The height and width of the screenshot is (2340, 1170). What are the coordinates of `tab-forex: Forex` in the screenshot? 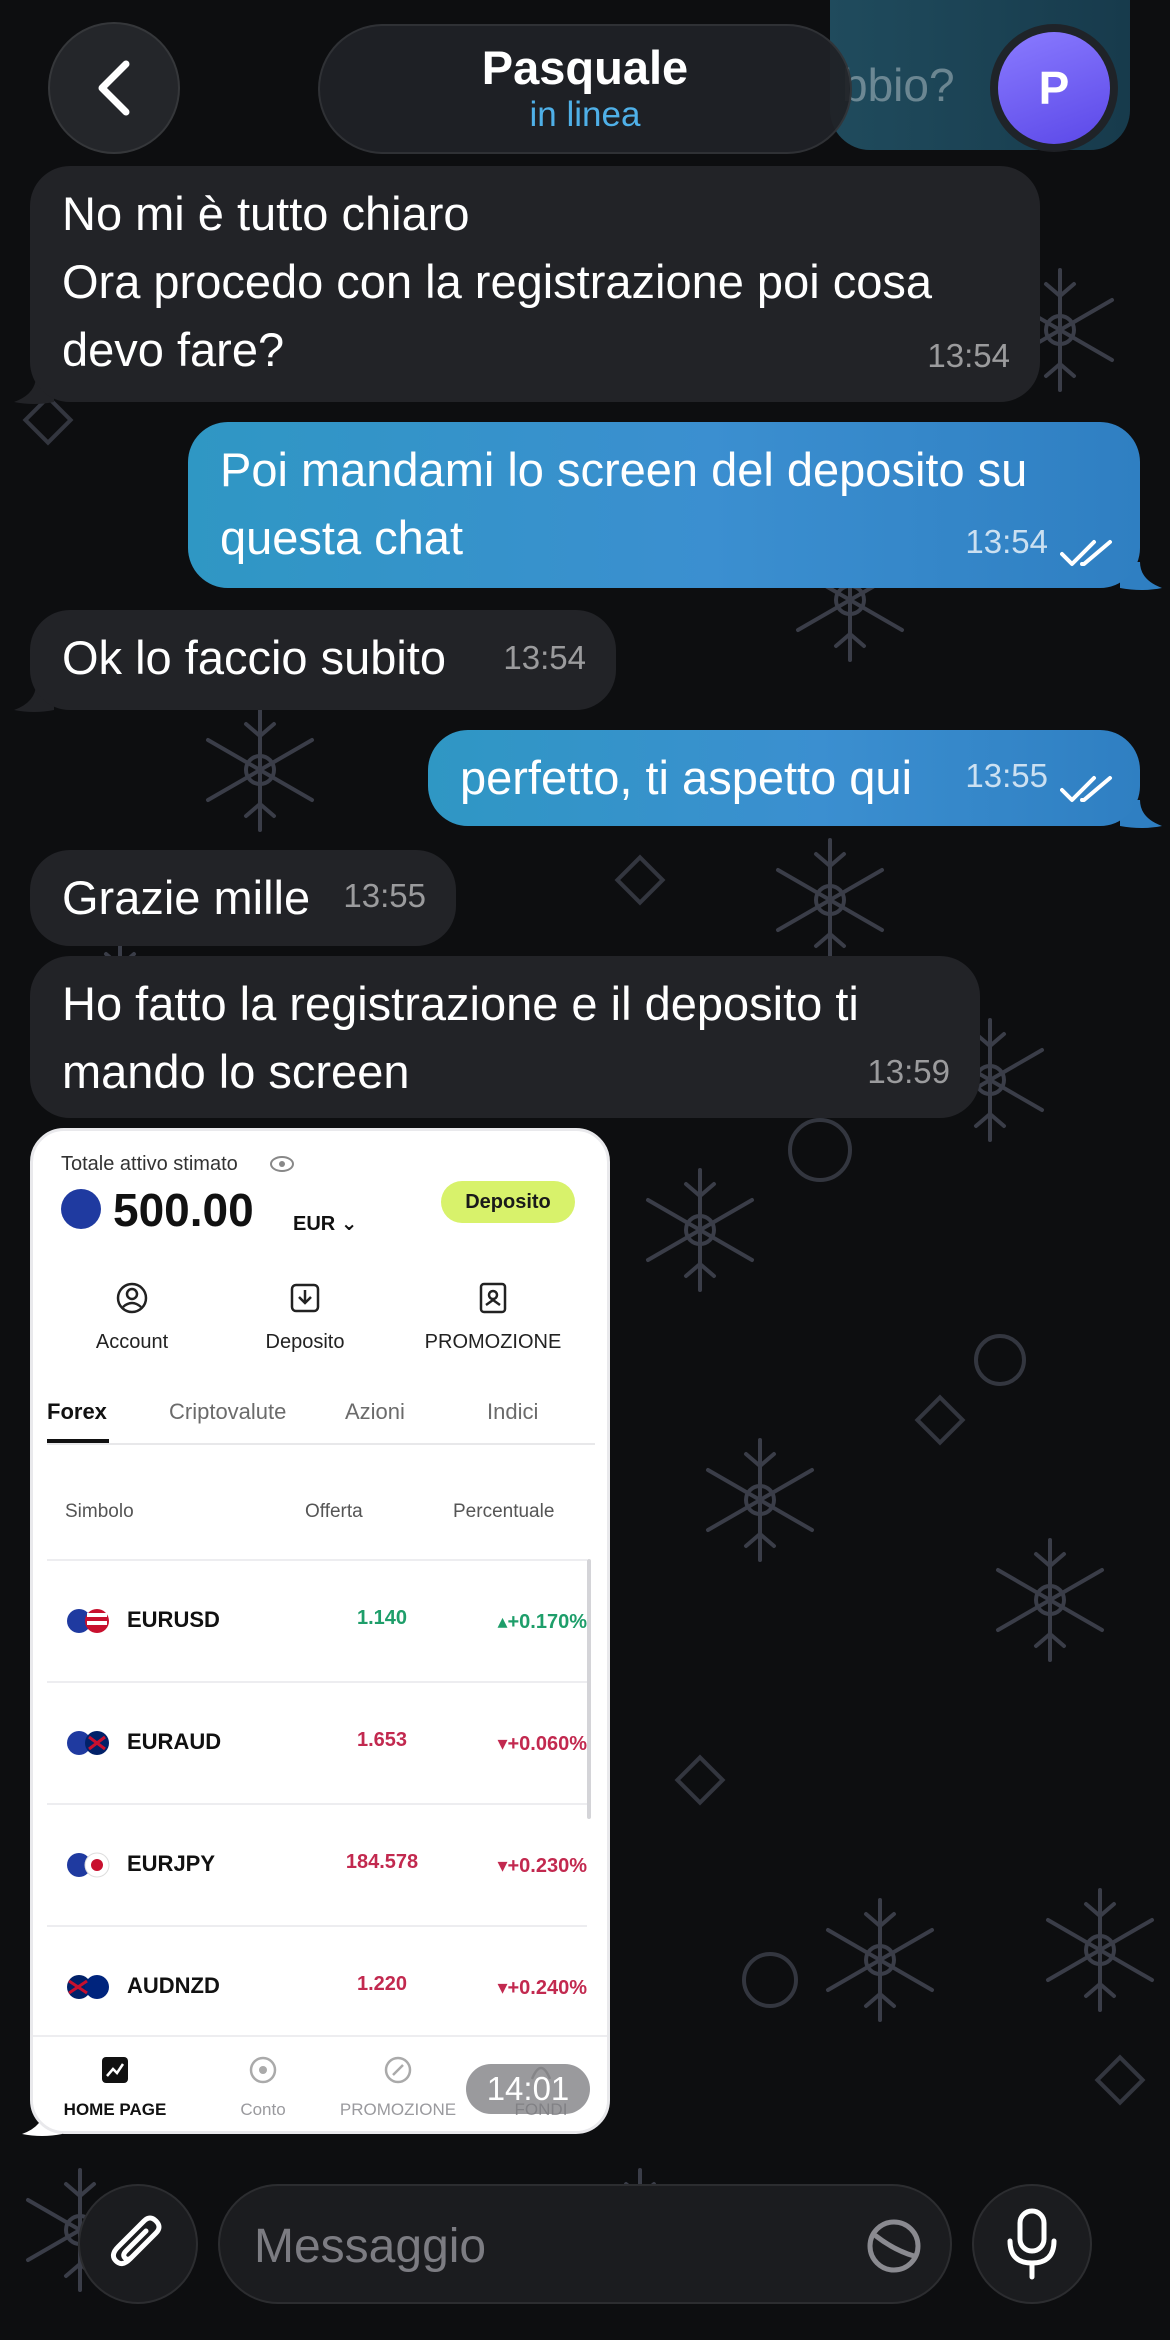 It's located at (77, 1411).